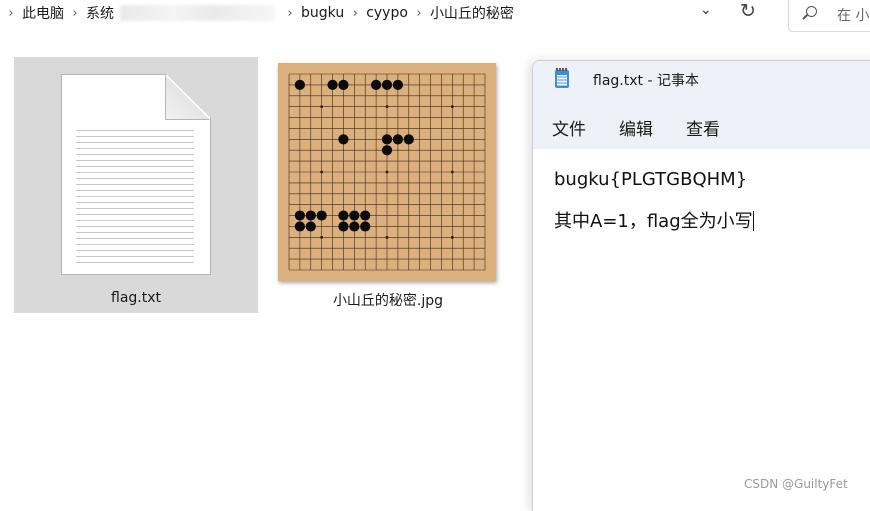 The height and width of the screenshot is (511, 870). I want to click on window-title: flag.txt - 记事本, so click(646, 81).